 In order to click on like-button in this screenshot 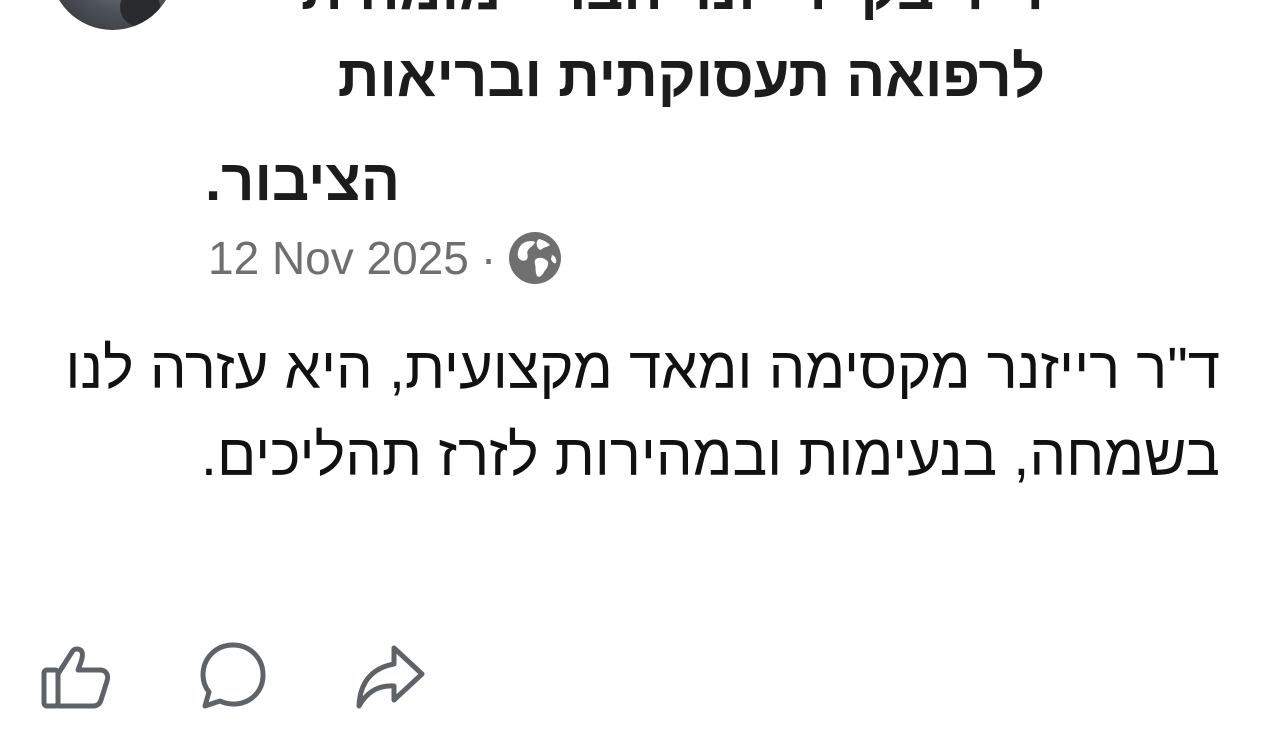, I will do `click(76, 676)`.